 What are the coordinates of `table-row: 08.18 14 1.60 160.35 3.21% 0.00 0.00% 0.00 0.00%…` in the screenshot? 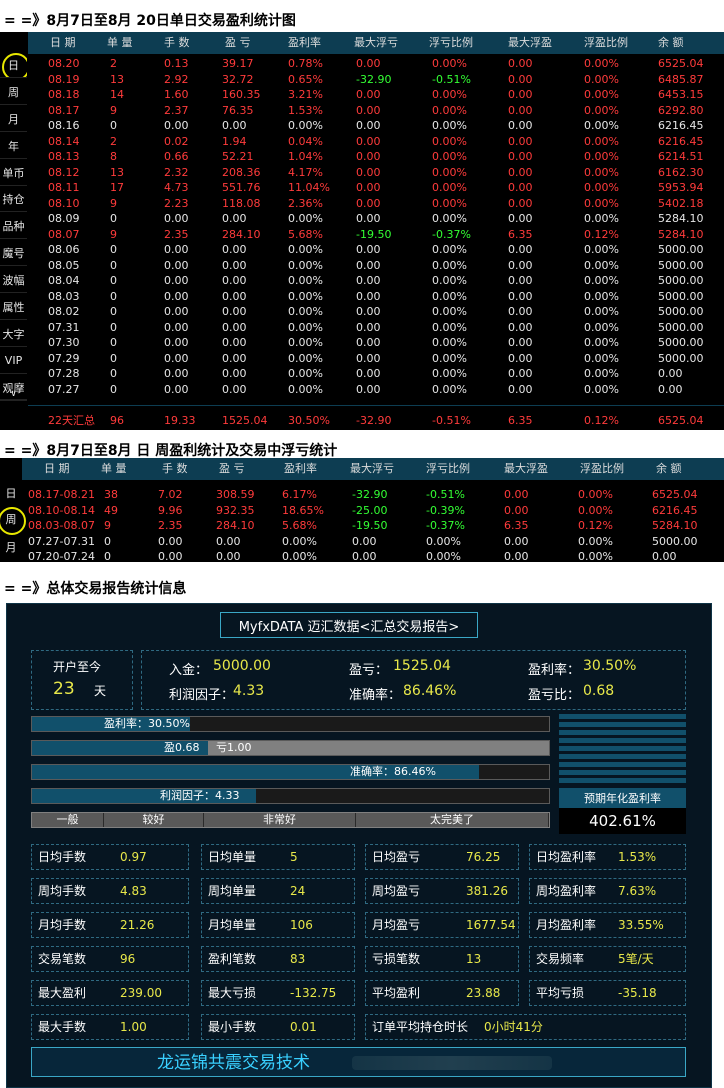 It's located at (376, 95).